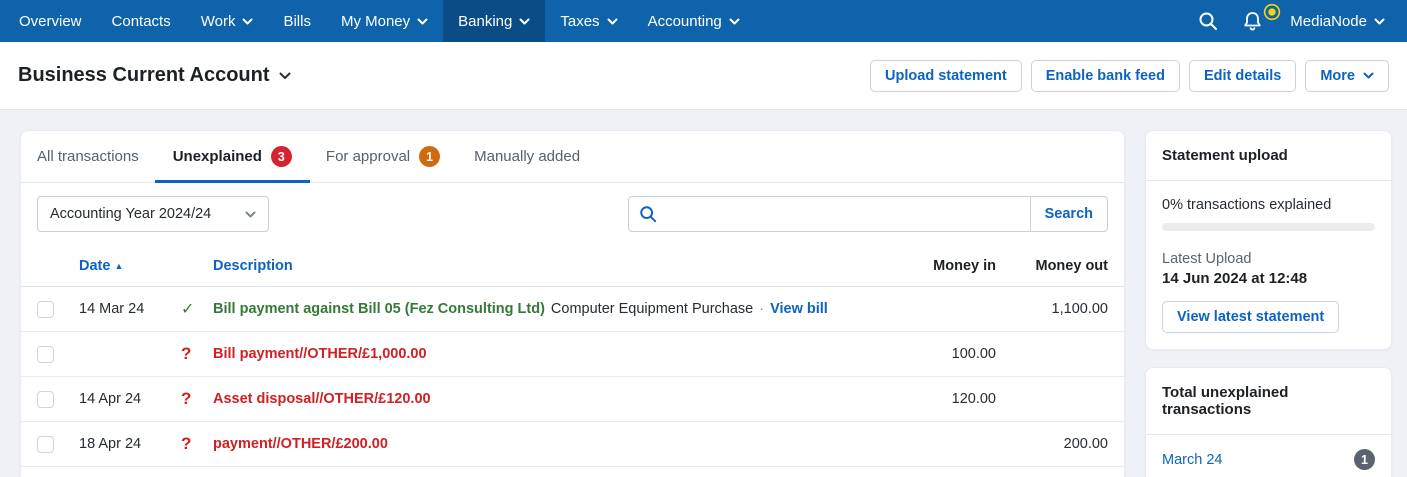 Image resolution: width=1407 pixels, height=477 pixels. I want to click on search-icon, so click(648, 214).